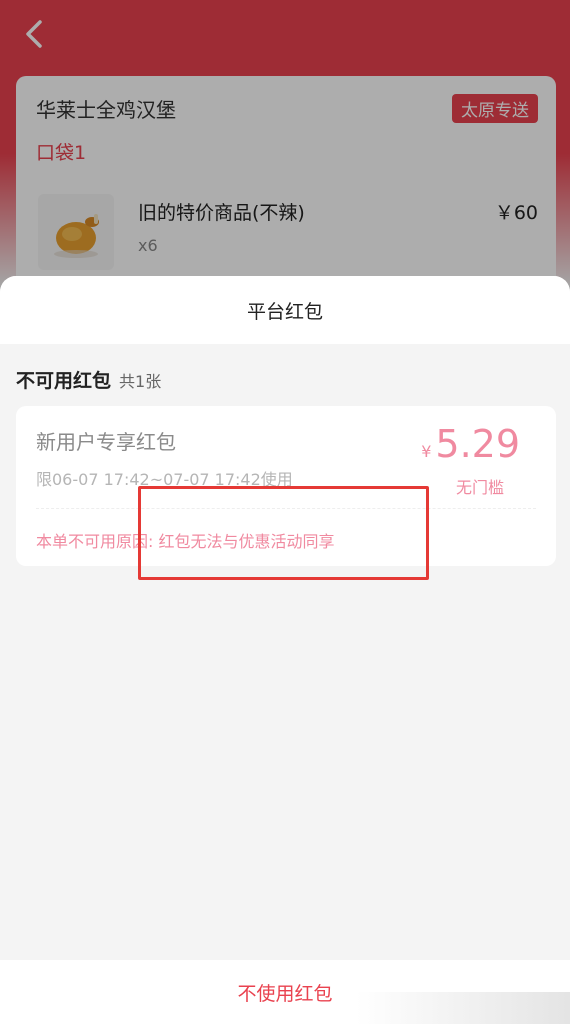 The width and height of the screenshot is (570, 1024). I want to click on coupon-amount: ¥ 5.29, so click(470, 444).